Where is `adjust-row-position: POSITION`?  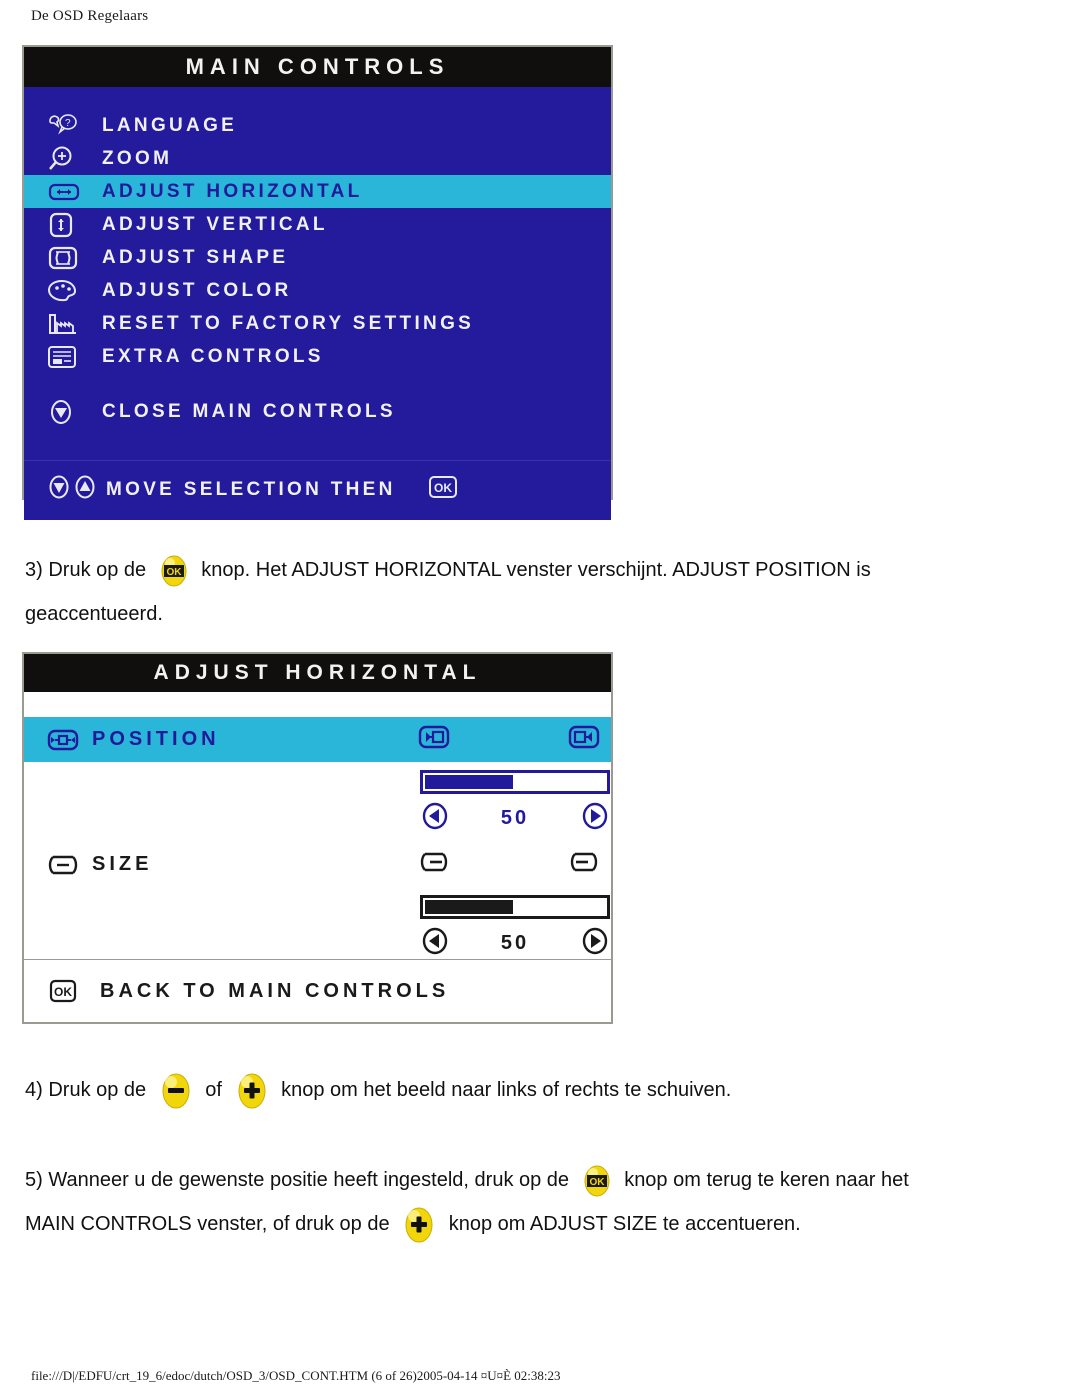
adjust-row-position: POSITION is located at coordinates (317, 739).